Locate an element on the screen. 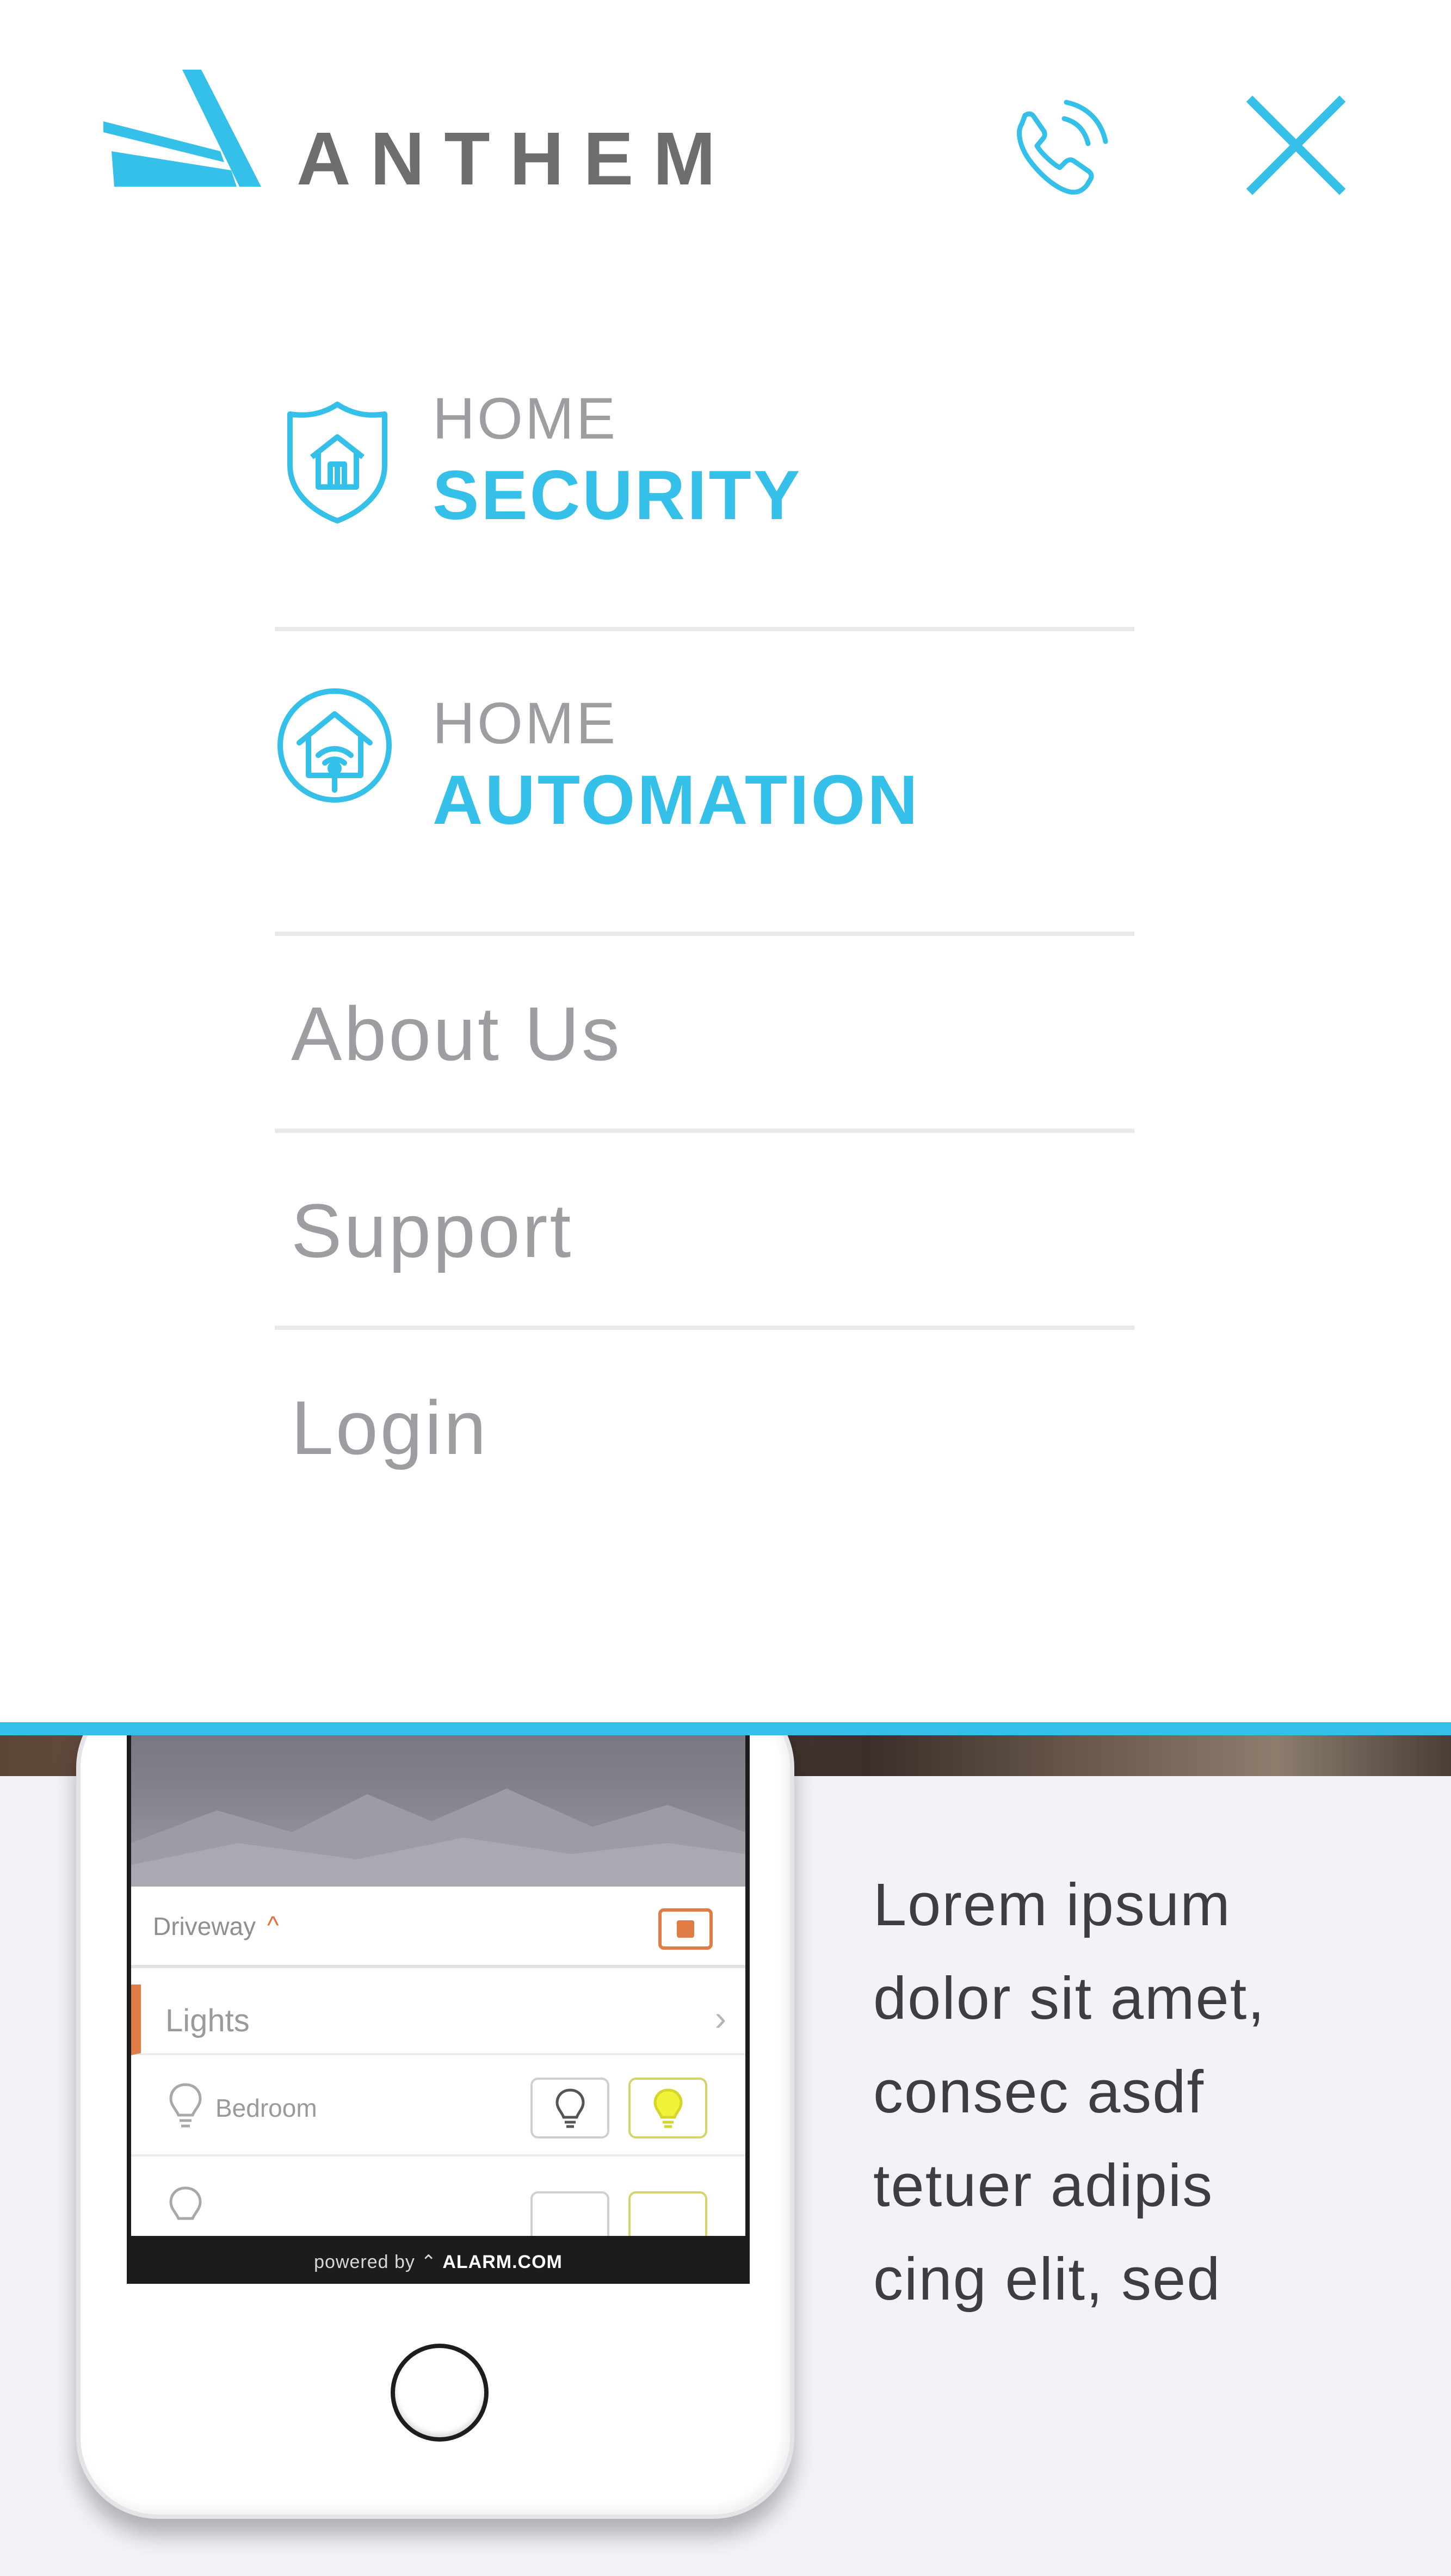 The image size is (1451, 2576). anthem-logo: ANTHEM is located at coordinates (409, 133).